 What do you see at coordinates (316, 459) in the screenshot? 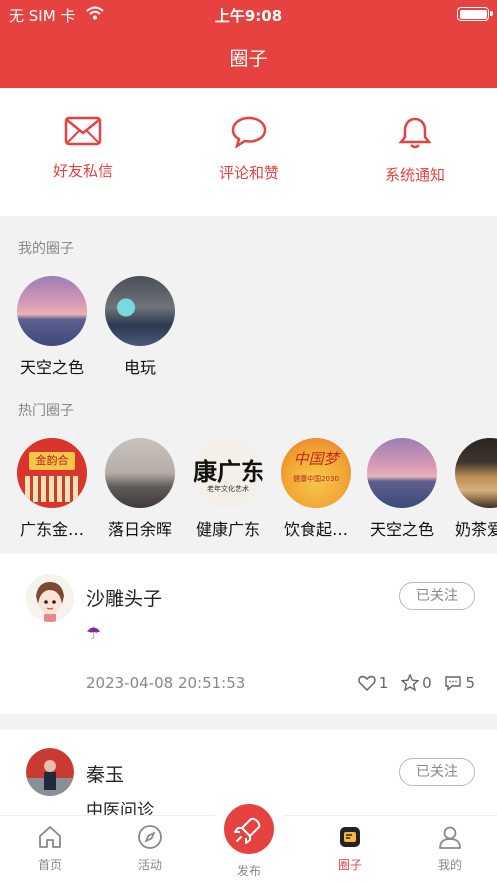
I see `circle-thumb-text: 中国梦` at bounding box center [316, 459].